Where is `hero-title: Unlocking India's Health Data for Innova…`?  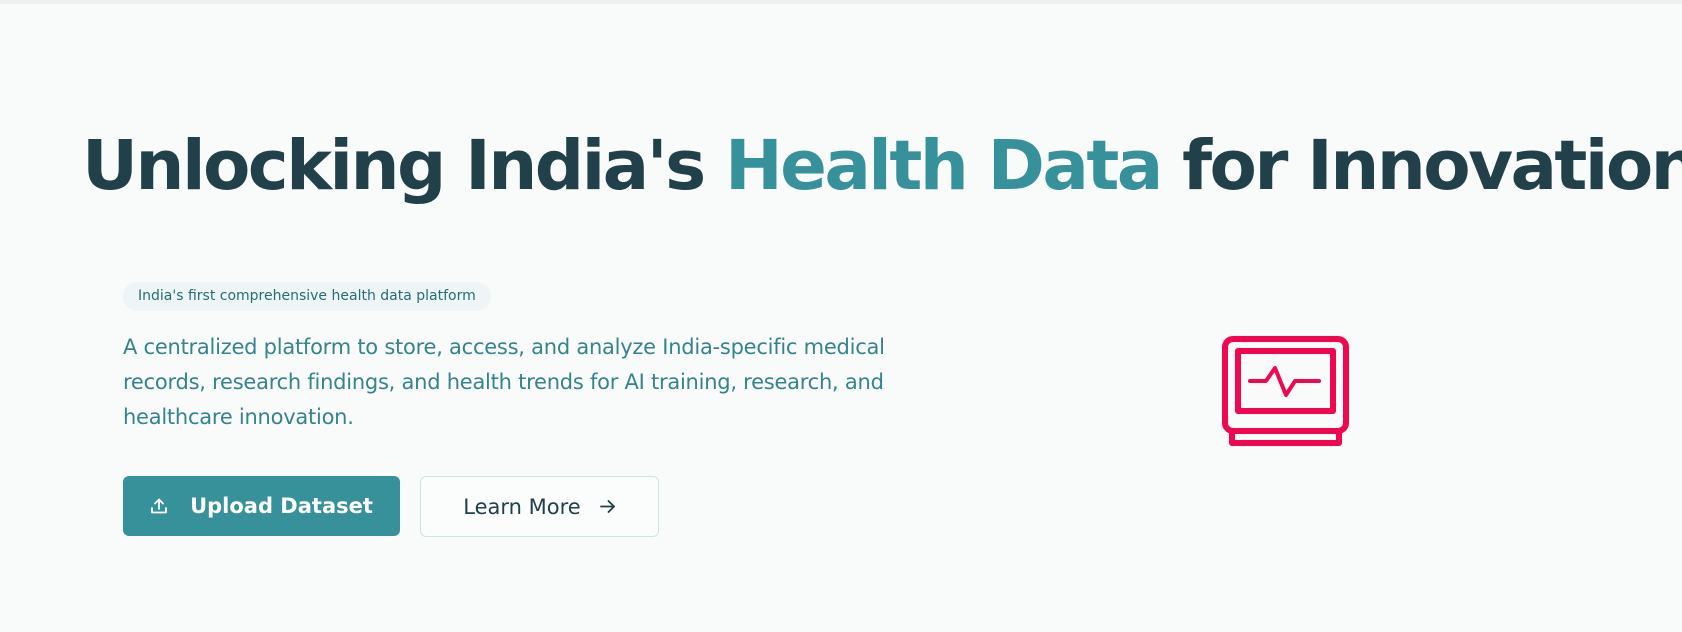
hero-title: Unlocking India's Health Data for Innova… is located at coordinates (882, 166).